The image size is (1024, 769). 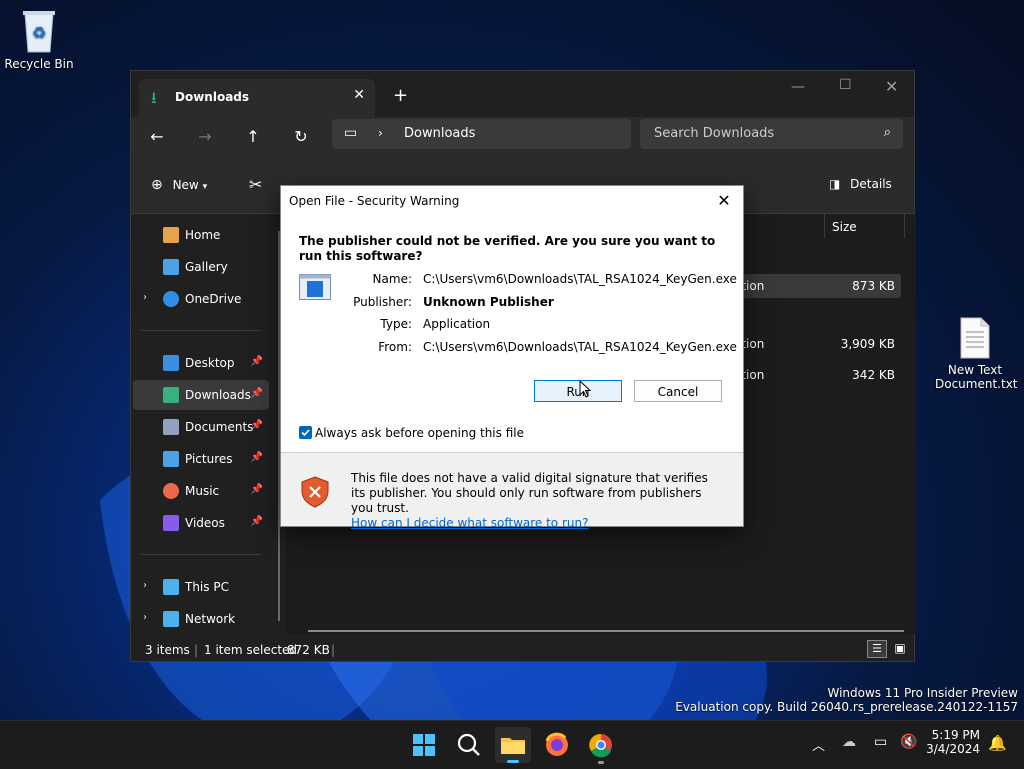 What do you see at coordinates (257, 98) in the screenshot?
I see `tab-downloads: ⭳ Downloads ✕` at bounding box center [257, 98].